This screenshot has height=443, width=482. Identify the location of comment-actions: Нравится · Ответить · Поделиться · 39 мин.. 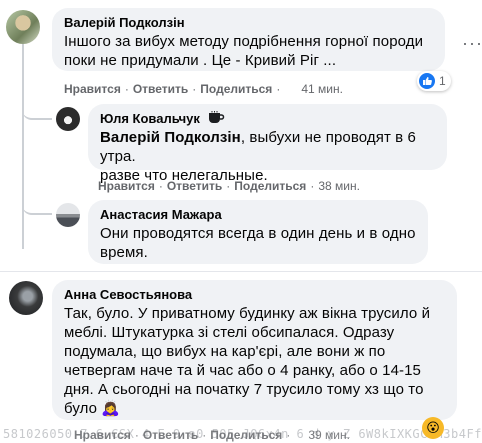
(212, 435).